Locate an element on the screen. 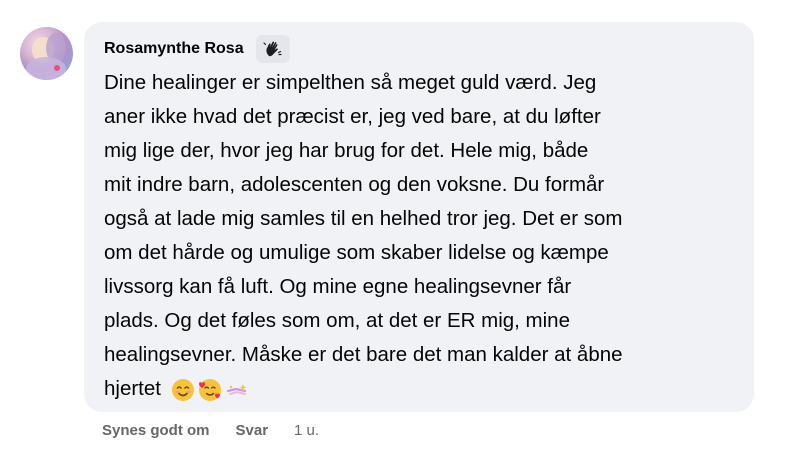  face-with-hearts-emoji-icon is located at coordinates (209, 389).